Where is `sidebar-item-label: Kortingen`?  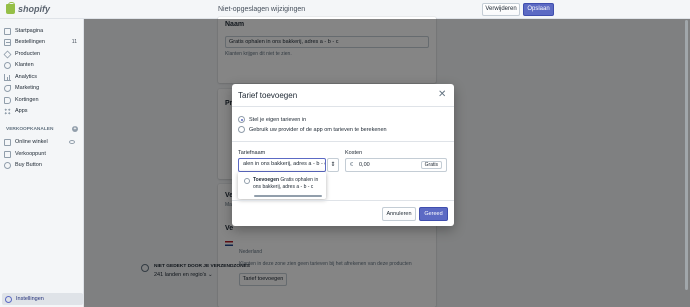 sidebar-item-label: Kortingen is located at coordinates (27, 100).